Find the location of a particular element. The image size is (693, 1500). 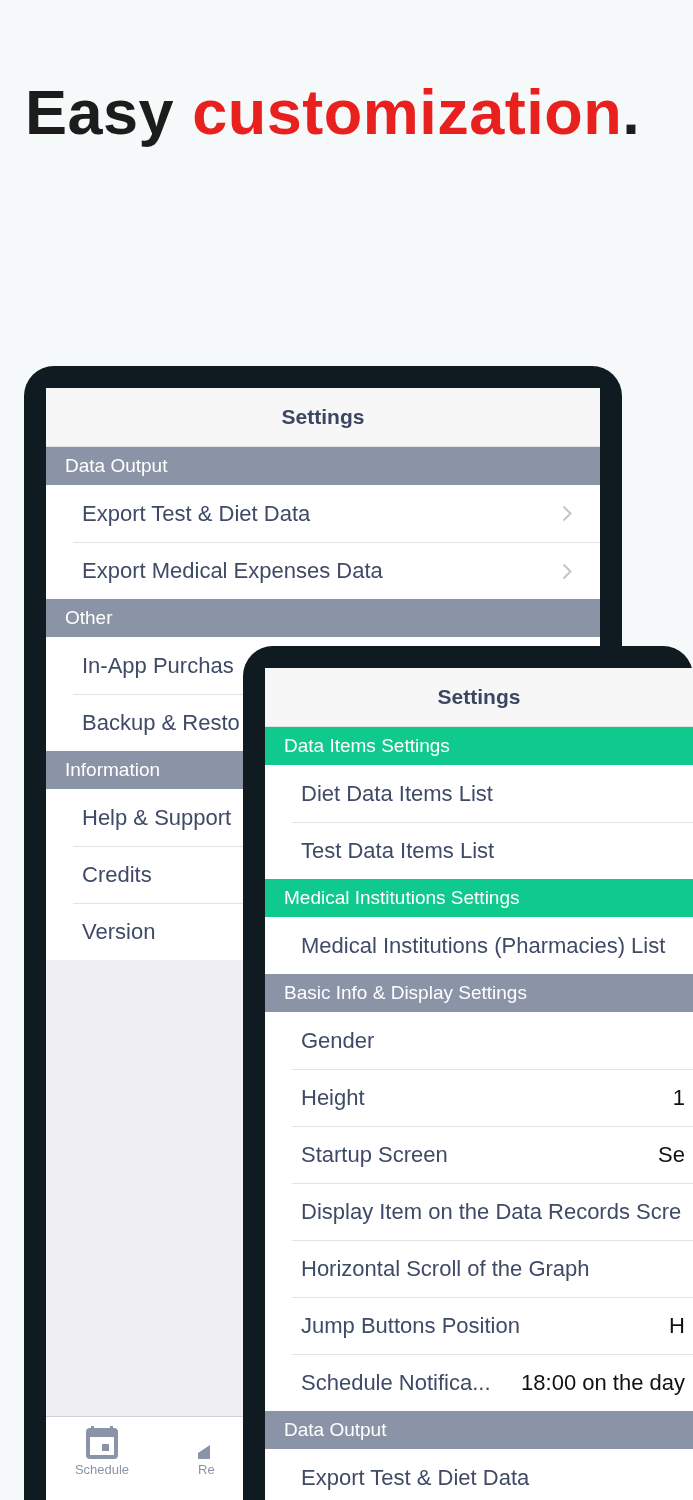

row-label: Height is located at coordinates (333, 1098).